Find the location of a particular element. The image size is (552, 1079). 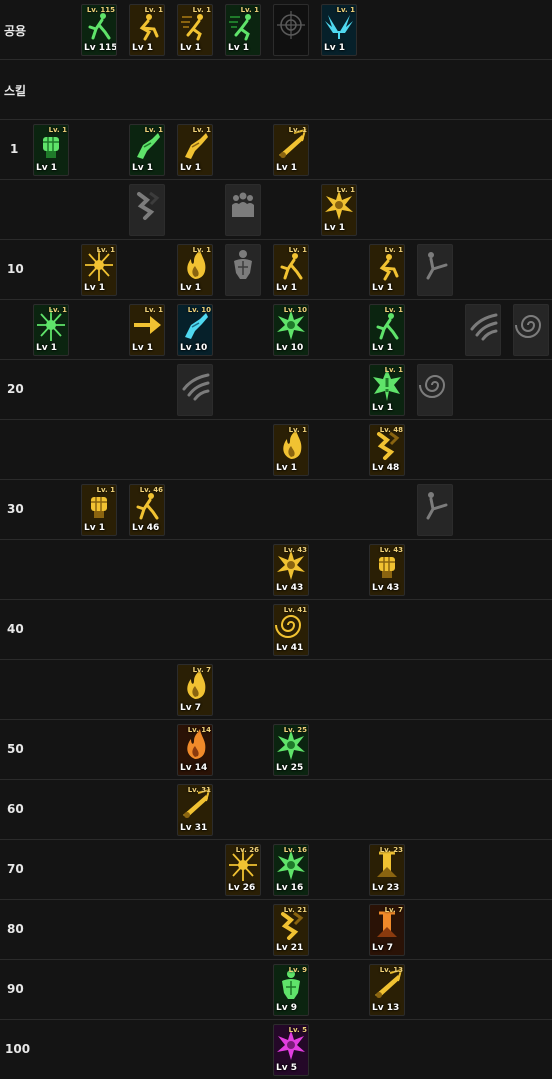

level-label: 60 is located at coordinates (15, 809).